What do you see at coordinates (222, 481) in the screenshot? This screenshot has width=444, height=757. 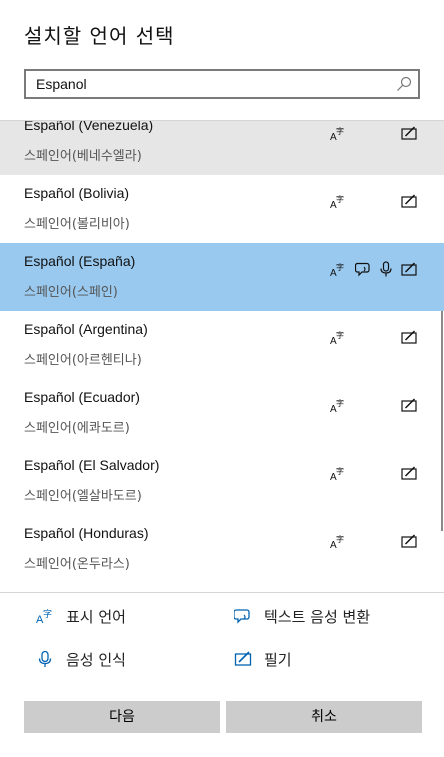 I see `language-list-item: Español (El Salvador) 스페인어(엘살바도르) A 字` at bounding box center [222, 481].